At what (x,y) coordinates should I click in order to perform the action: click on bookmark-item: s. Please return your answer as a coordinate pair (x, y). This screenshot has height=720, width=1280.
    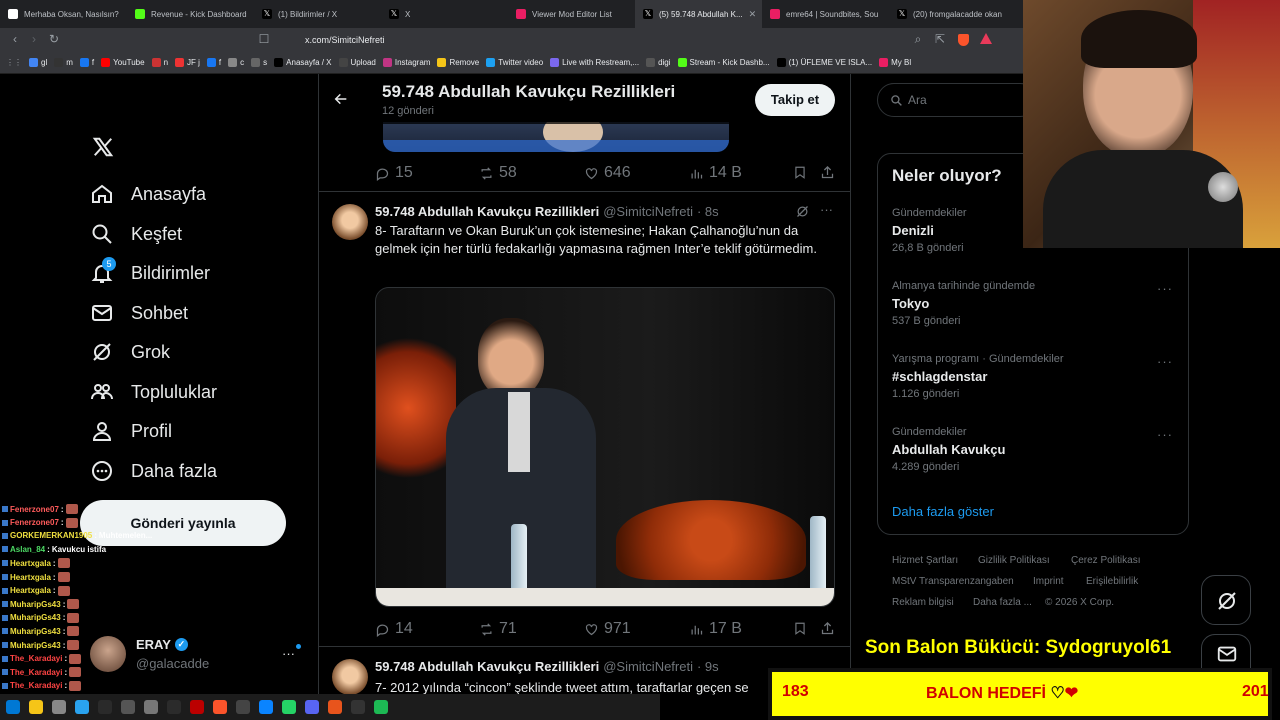
    Looking at the image, I should click on (259, 62).